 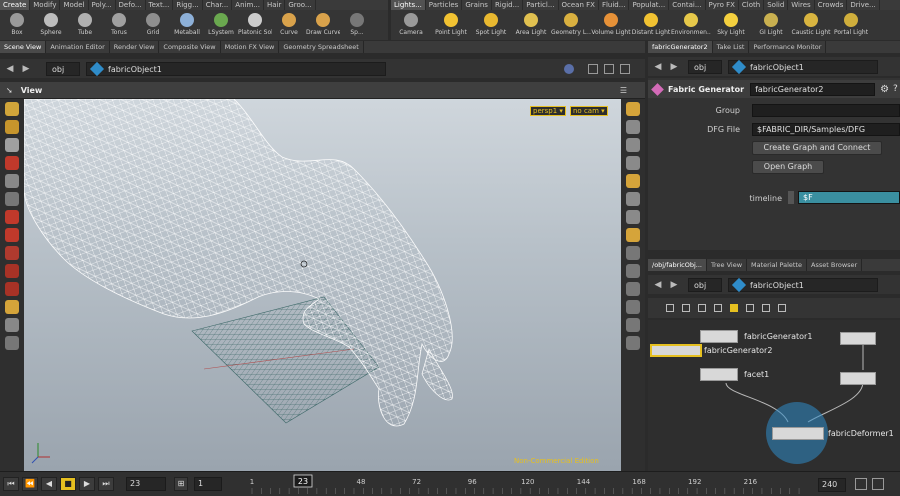 I want to click on shelf-tool-curve: Curve, so click(x=289, y=25).